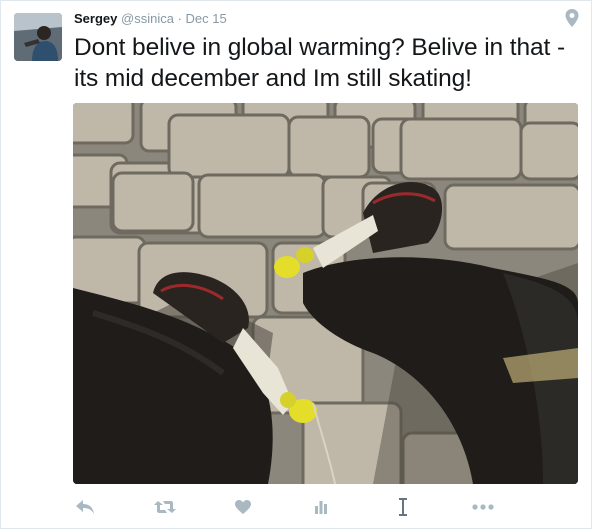 Image resolution: width=592 pixels, height=529 pixels. Describe the element at coordinates (206, 18) in the screenshot. I see `tweet-date: Dec 15` at that location.